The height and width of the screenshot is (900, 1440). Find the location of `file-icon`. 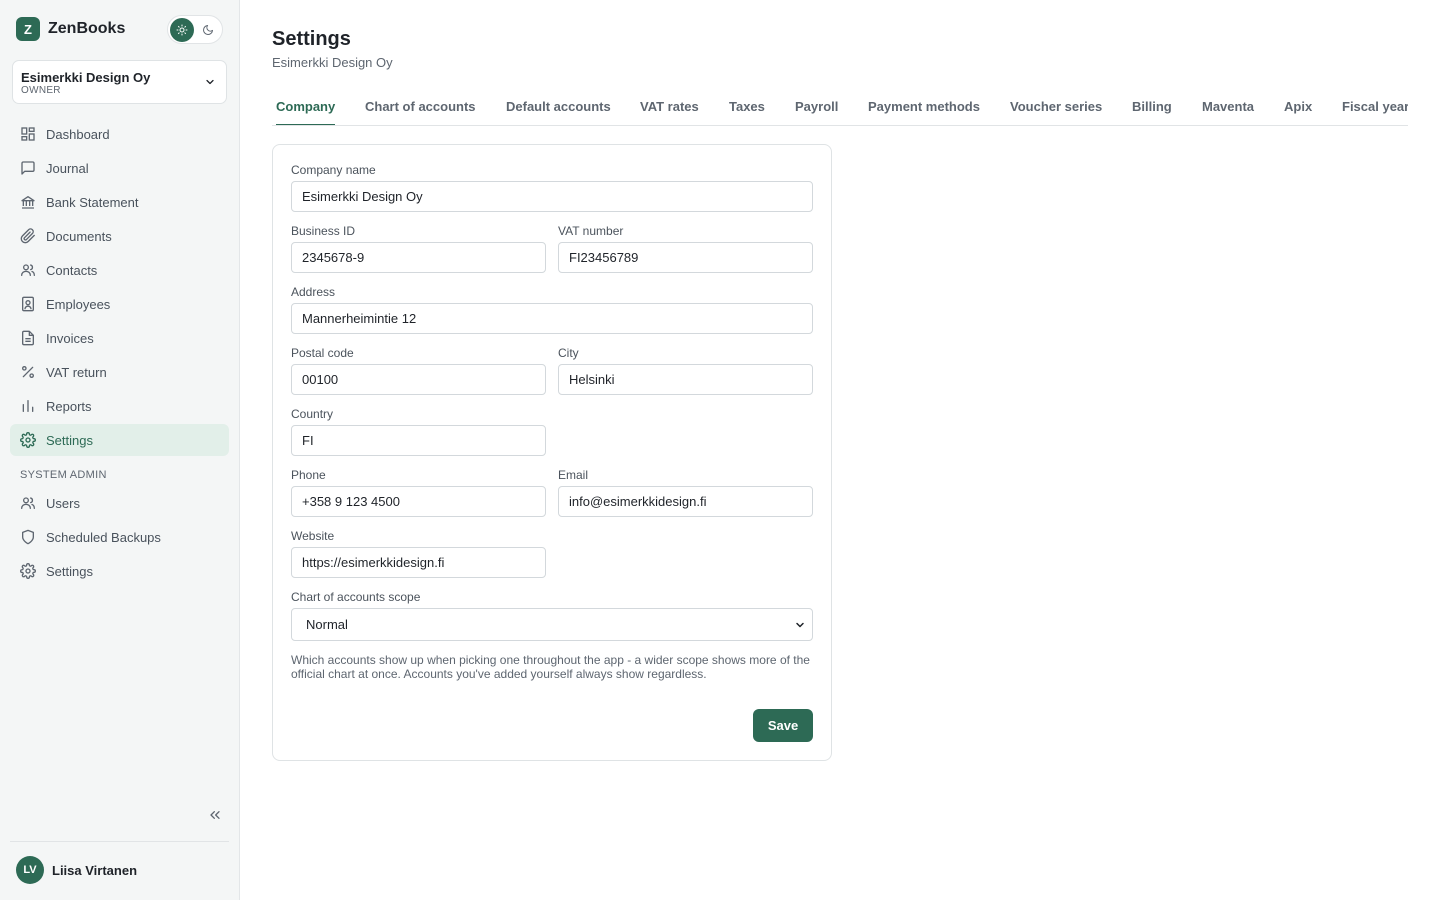

file-icon is located at coordinates (28, 338).